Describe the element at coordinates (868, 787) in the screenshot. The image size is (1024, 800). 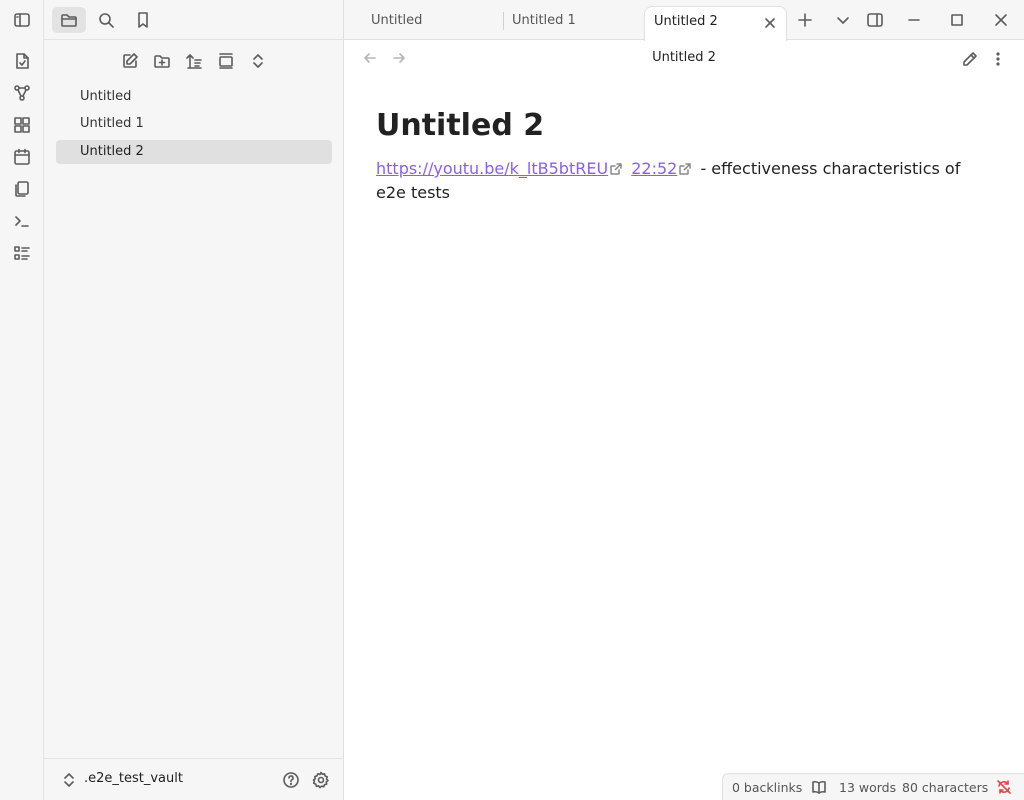
I see `word-count: 13 words` at that location.